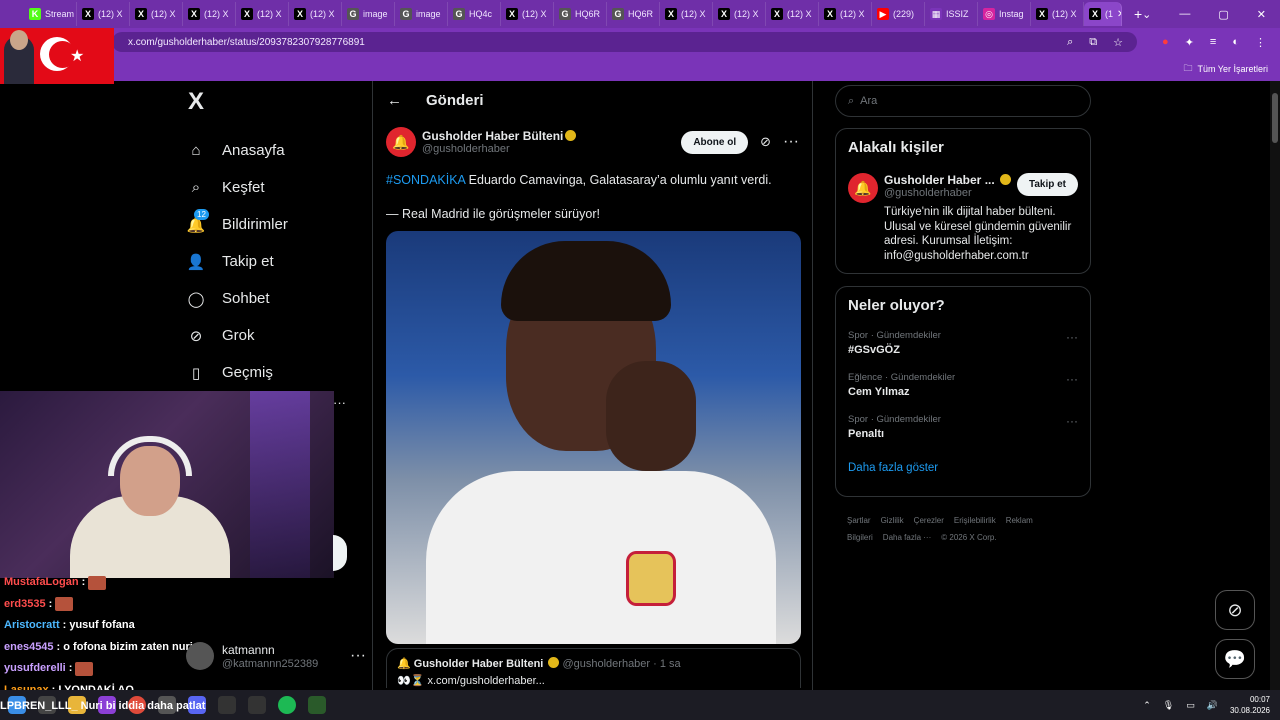 The height and width of the screenshot is (720, 1280). I want to click on sidebar-item-sohbet: ◯ Sohbet, so click(276, 298).